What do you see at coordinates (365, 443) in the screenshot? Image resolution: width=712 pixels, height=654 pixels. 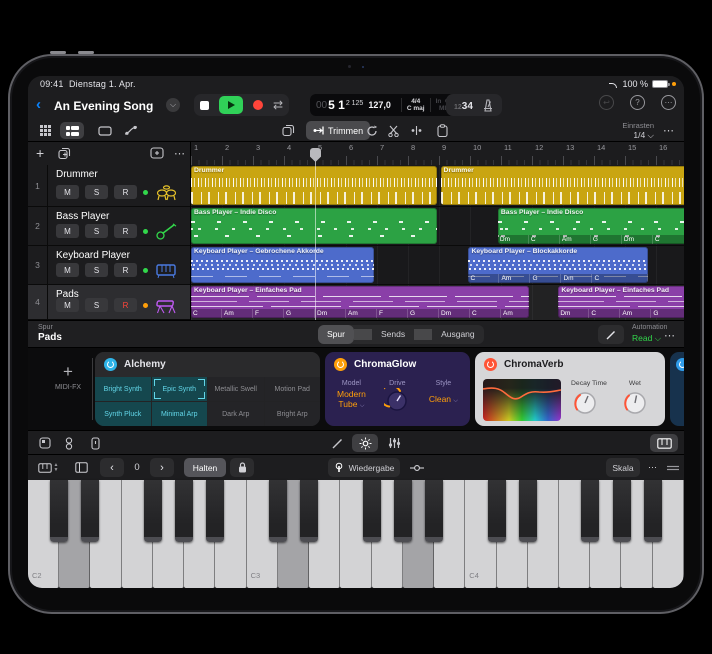 I see `velocity-brightness-icon` at bounding box center [365, 443].